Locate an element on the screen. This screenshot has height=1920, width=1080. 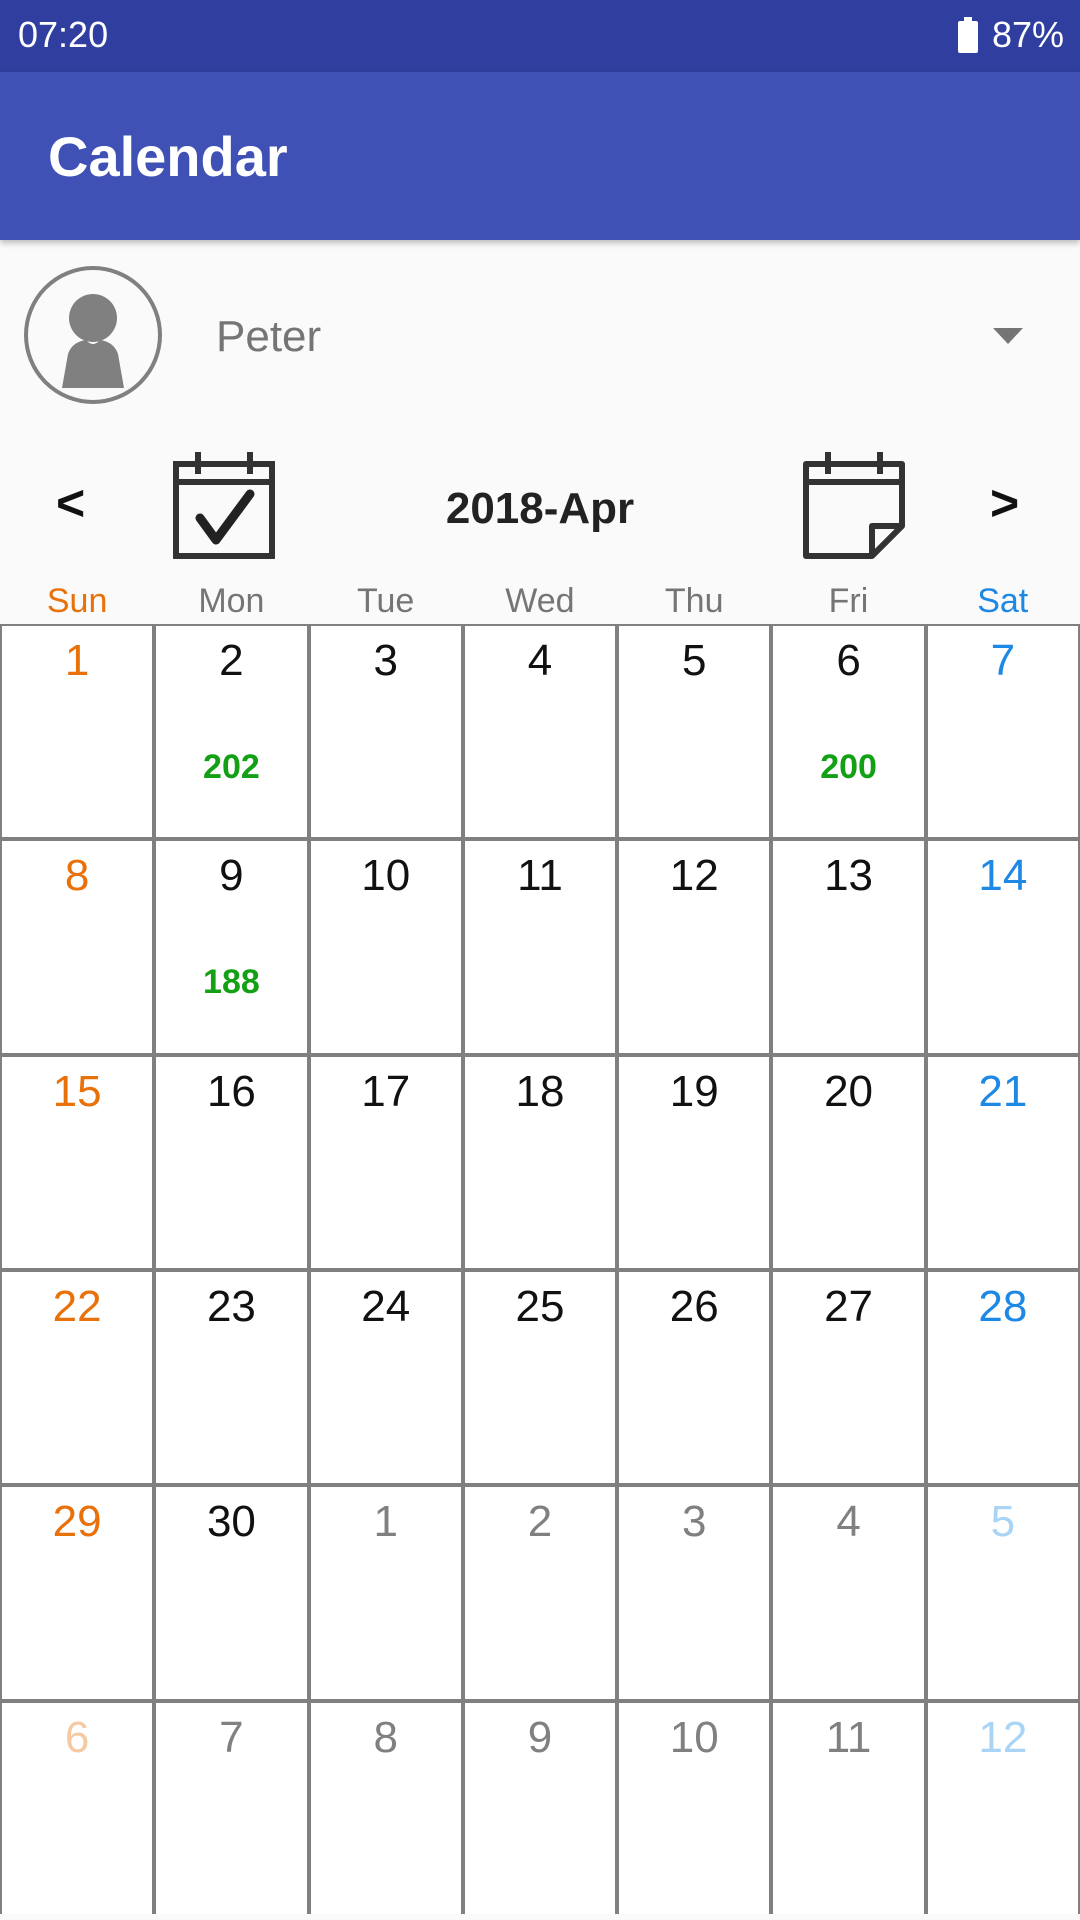
day-number: 7 is located at coordinates (231, 1737).